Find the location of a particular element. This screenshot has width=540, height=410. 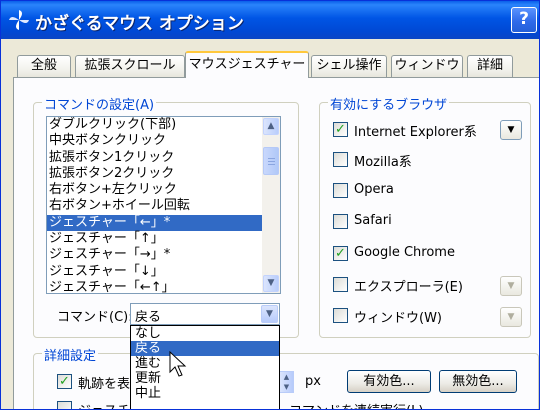

scroll-down-icon: ▼ is located at coordinates (271, 283).